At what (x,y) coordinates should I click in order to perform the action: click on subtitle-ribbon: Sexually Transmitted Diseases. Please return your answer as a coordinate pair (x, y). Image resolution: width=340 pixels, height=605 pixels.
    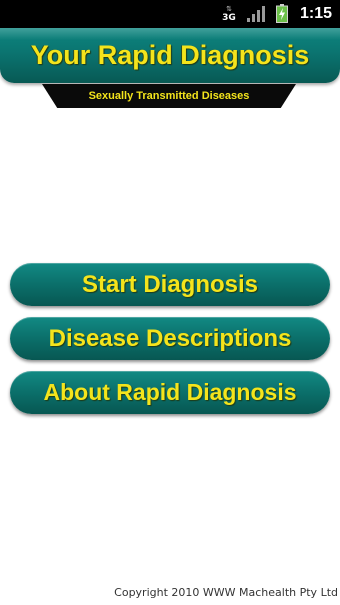
    Looking at the image, I should click on (169, 96).